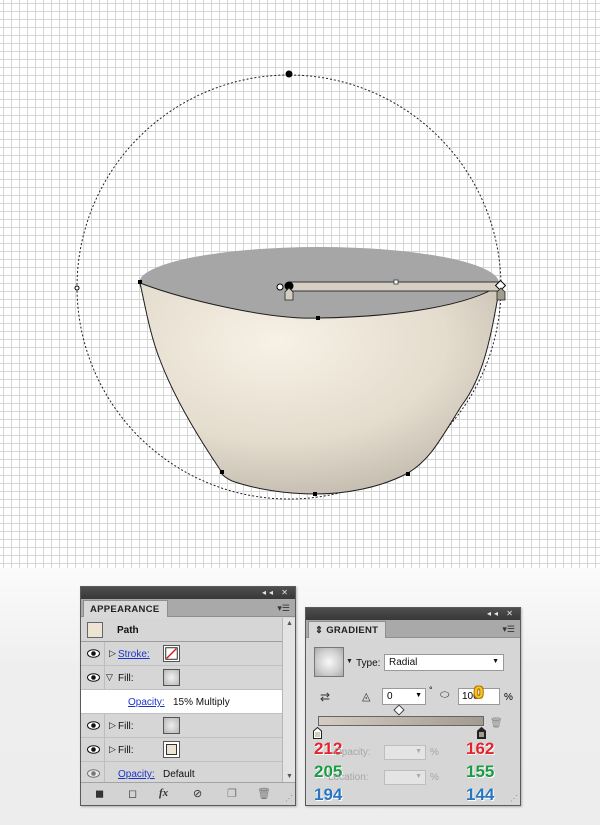 The image size is (600, 825). I want to click on tab-appearance: APPEARANCE, so click(125, 608).